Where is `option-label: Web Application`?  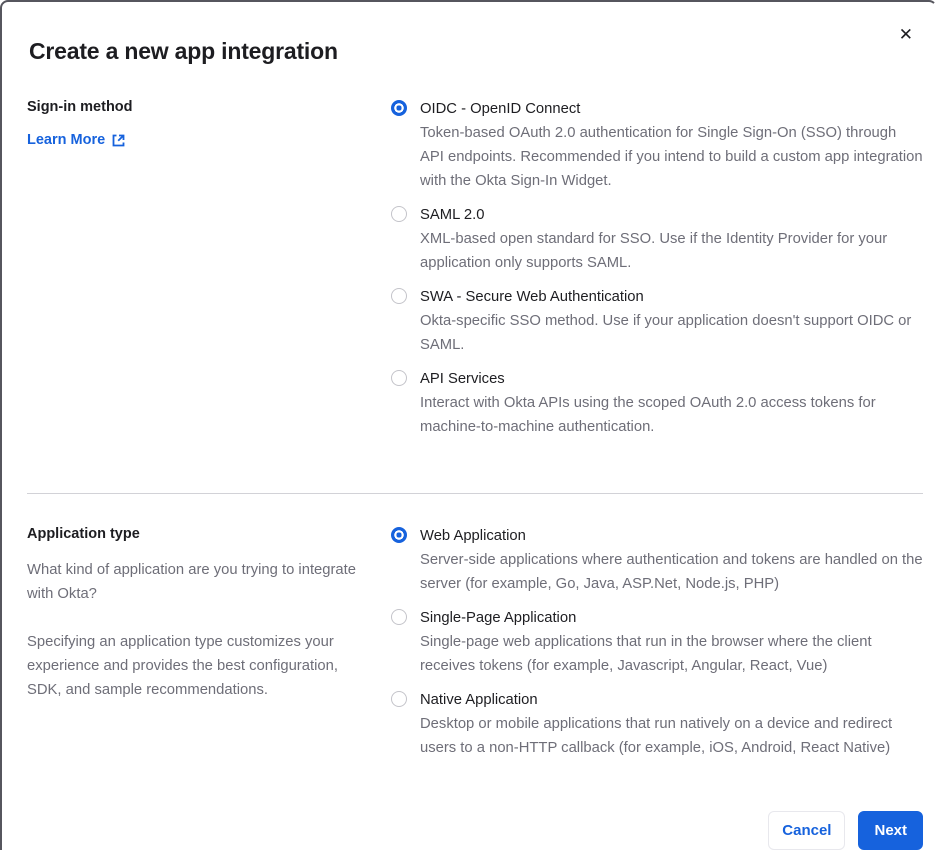
option-label: Web Application is located at coordinates (473, 536).